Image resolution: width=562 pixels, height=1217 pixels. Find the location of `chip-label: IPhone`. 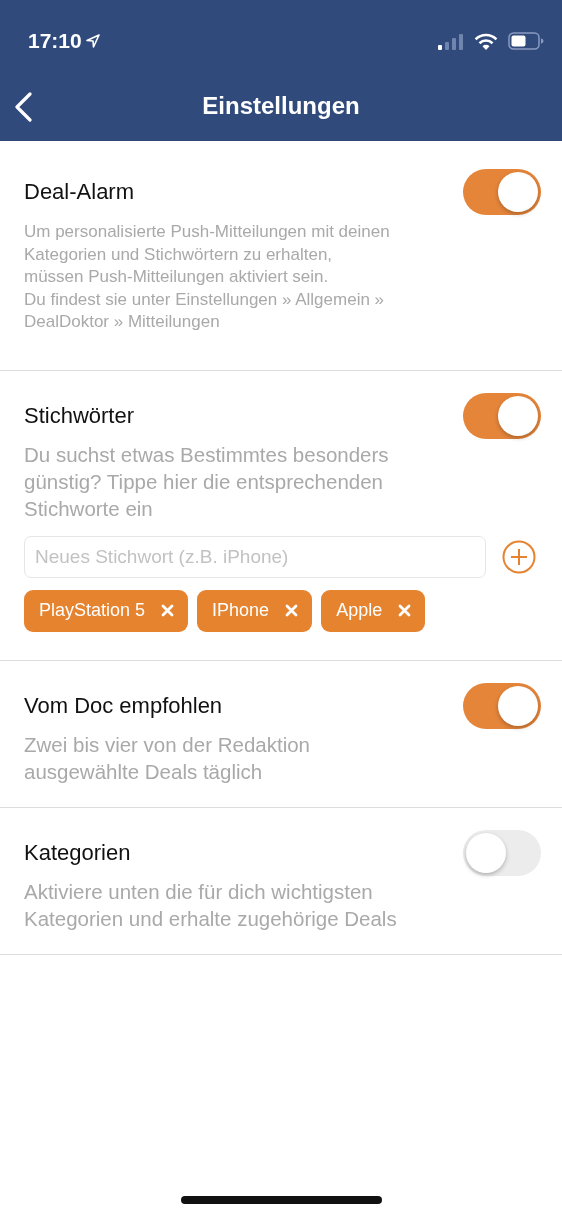

chip-label: IPhone is located at coordinates (241, 610).